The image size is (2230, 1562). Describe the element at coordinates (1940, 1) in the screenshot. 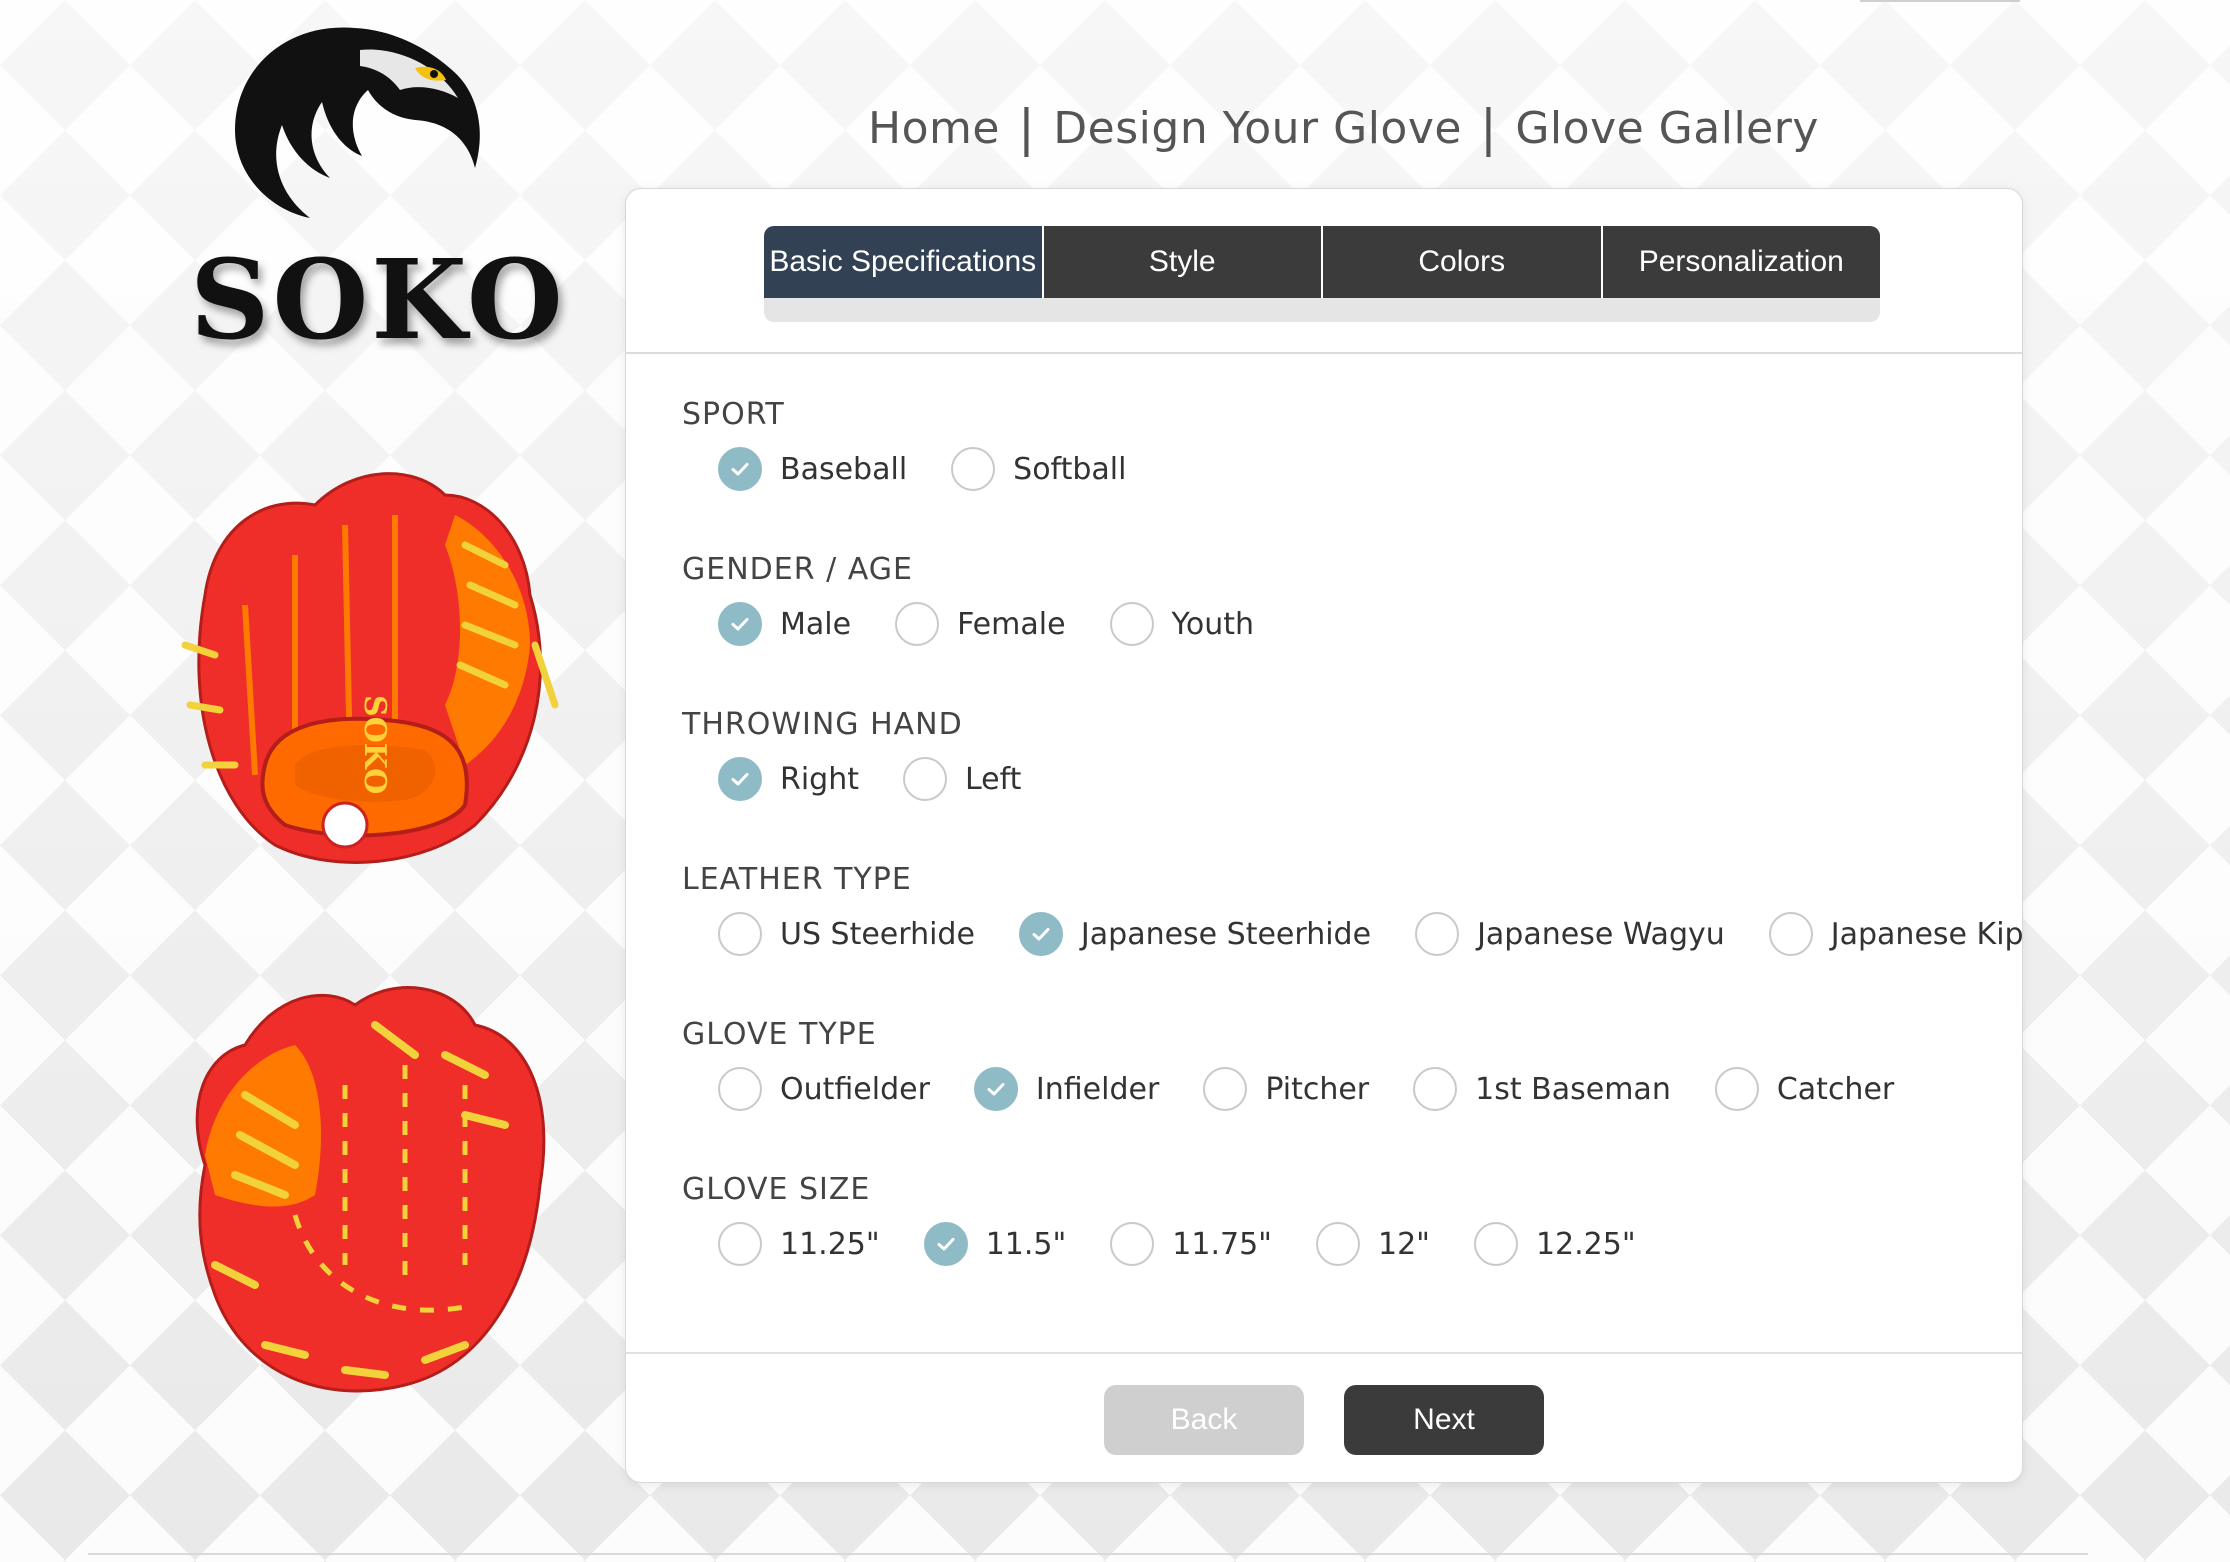

I see `corner-divider` at that location.